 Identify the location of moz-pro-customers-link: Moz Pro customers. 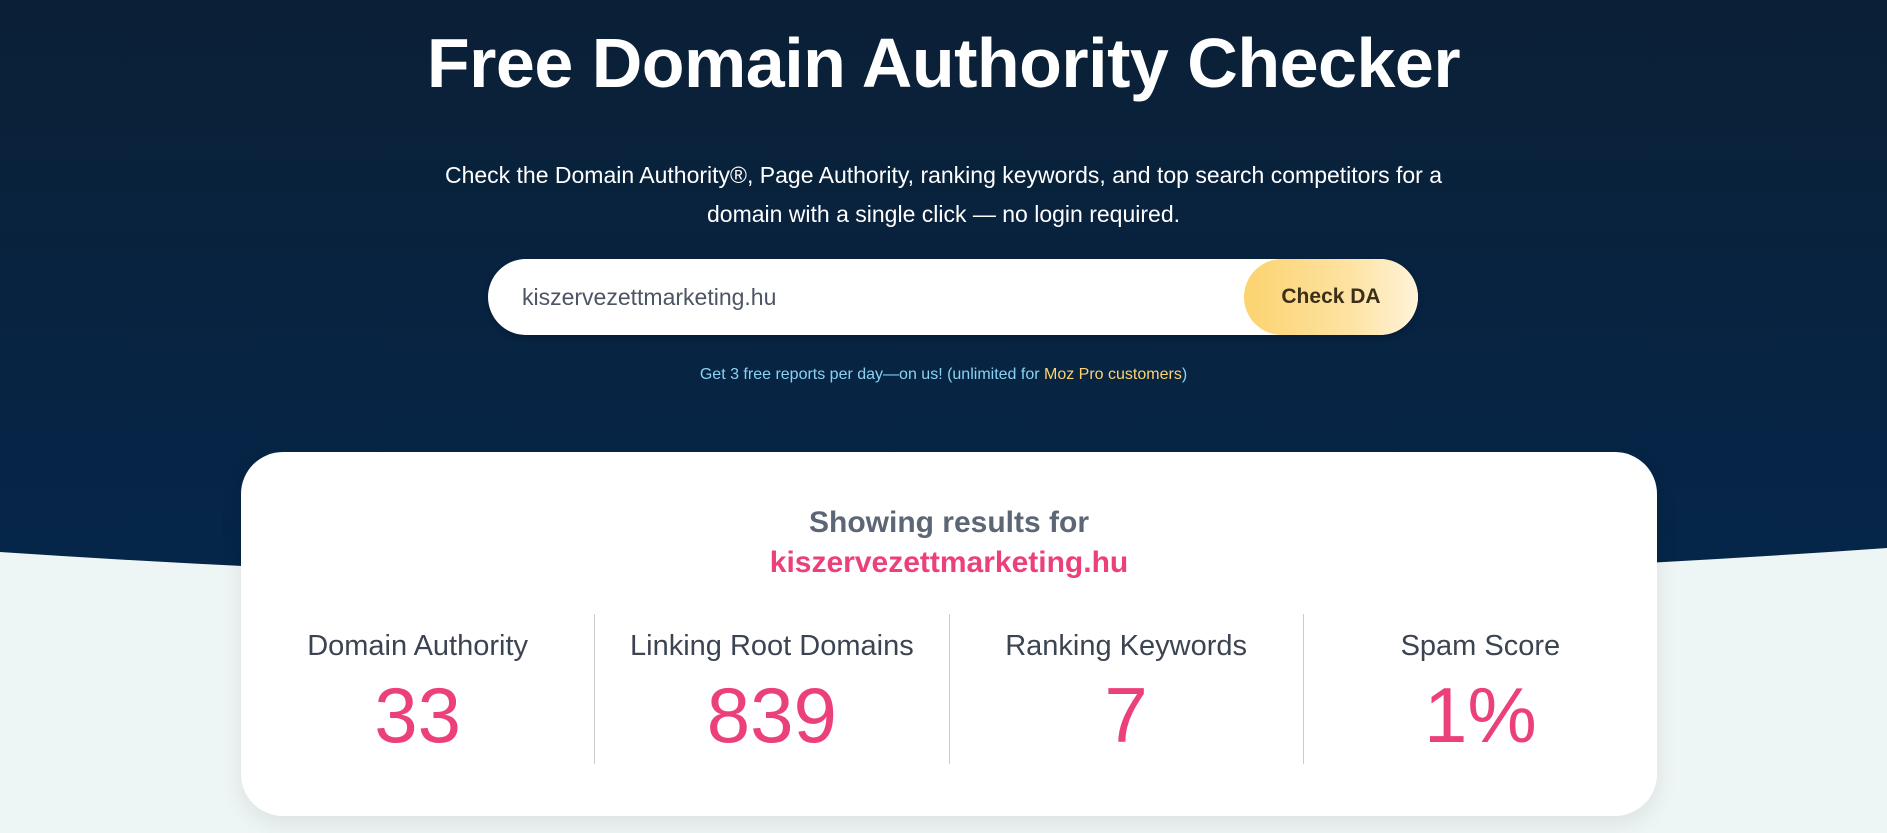
(1113, 374).